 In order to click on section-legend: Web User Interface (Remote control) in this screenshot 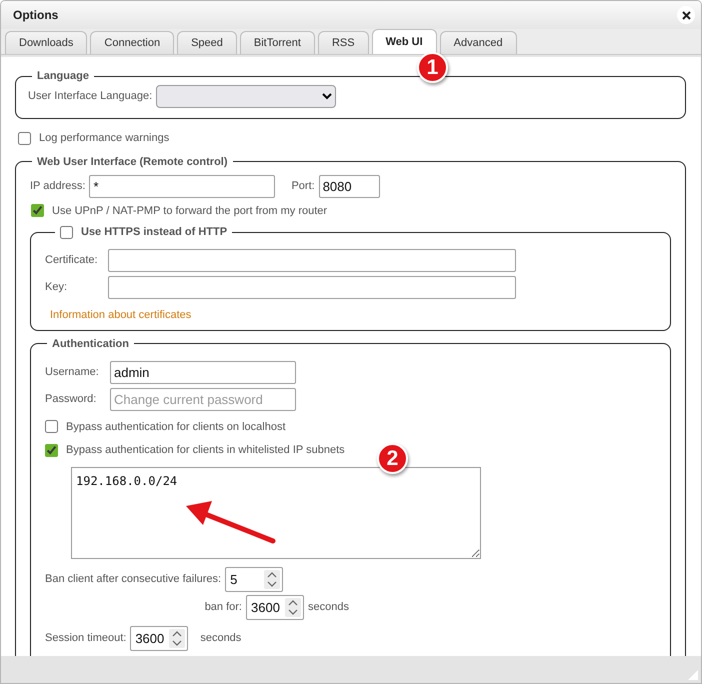, I will do `click(132, 161)`.